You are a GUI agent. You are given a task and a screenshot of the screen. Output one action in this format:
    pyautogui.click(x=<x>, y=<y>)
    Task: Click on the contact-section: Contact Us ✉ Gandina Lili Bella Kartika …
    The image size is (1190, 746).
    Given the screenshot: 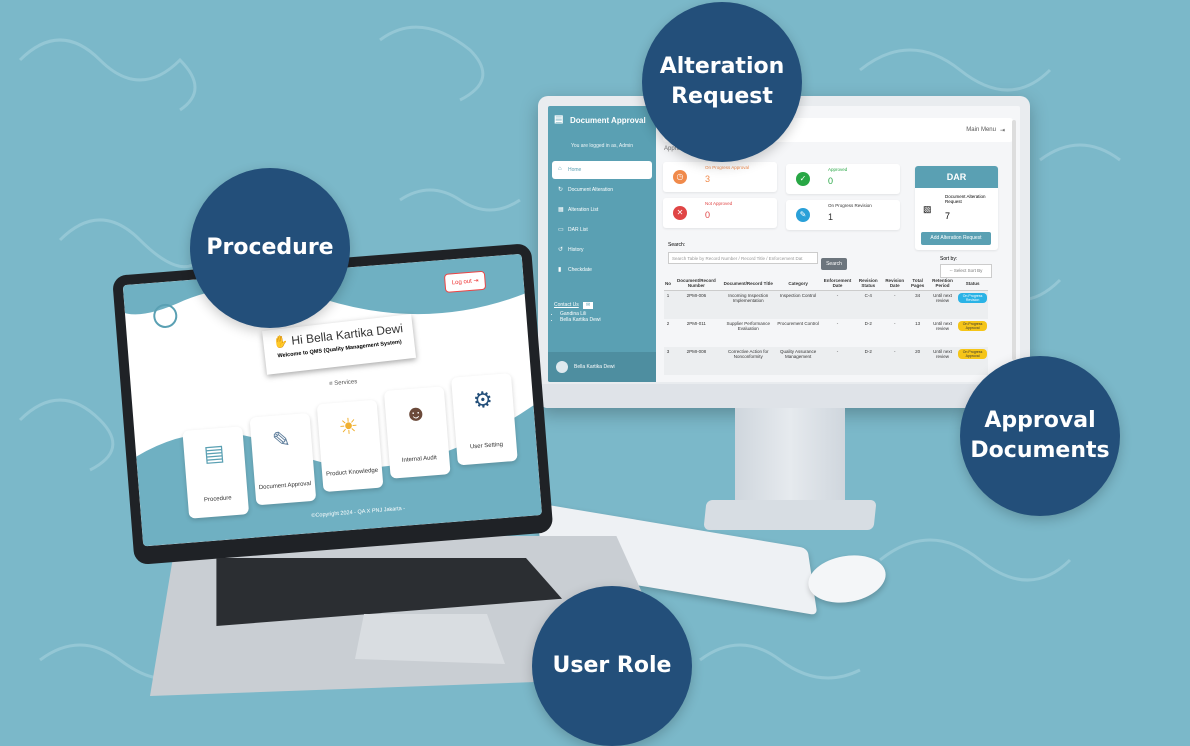 What is the action you would take?
    pyautogui.click(x=577, y=312)
    